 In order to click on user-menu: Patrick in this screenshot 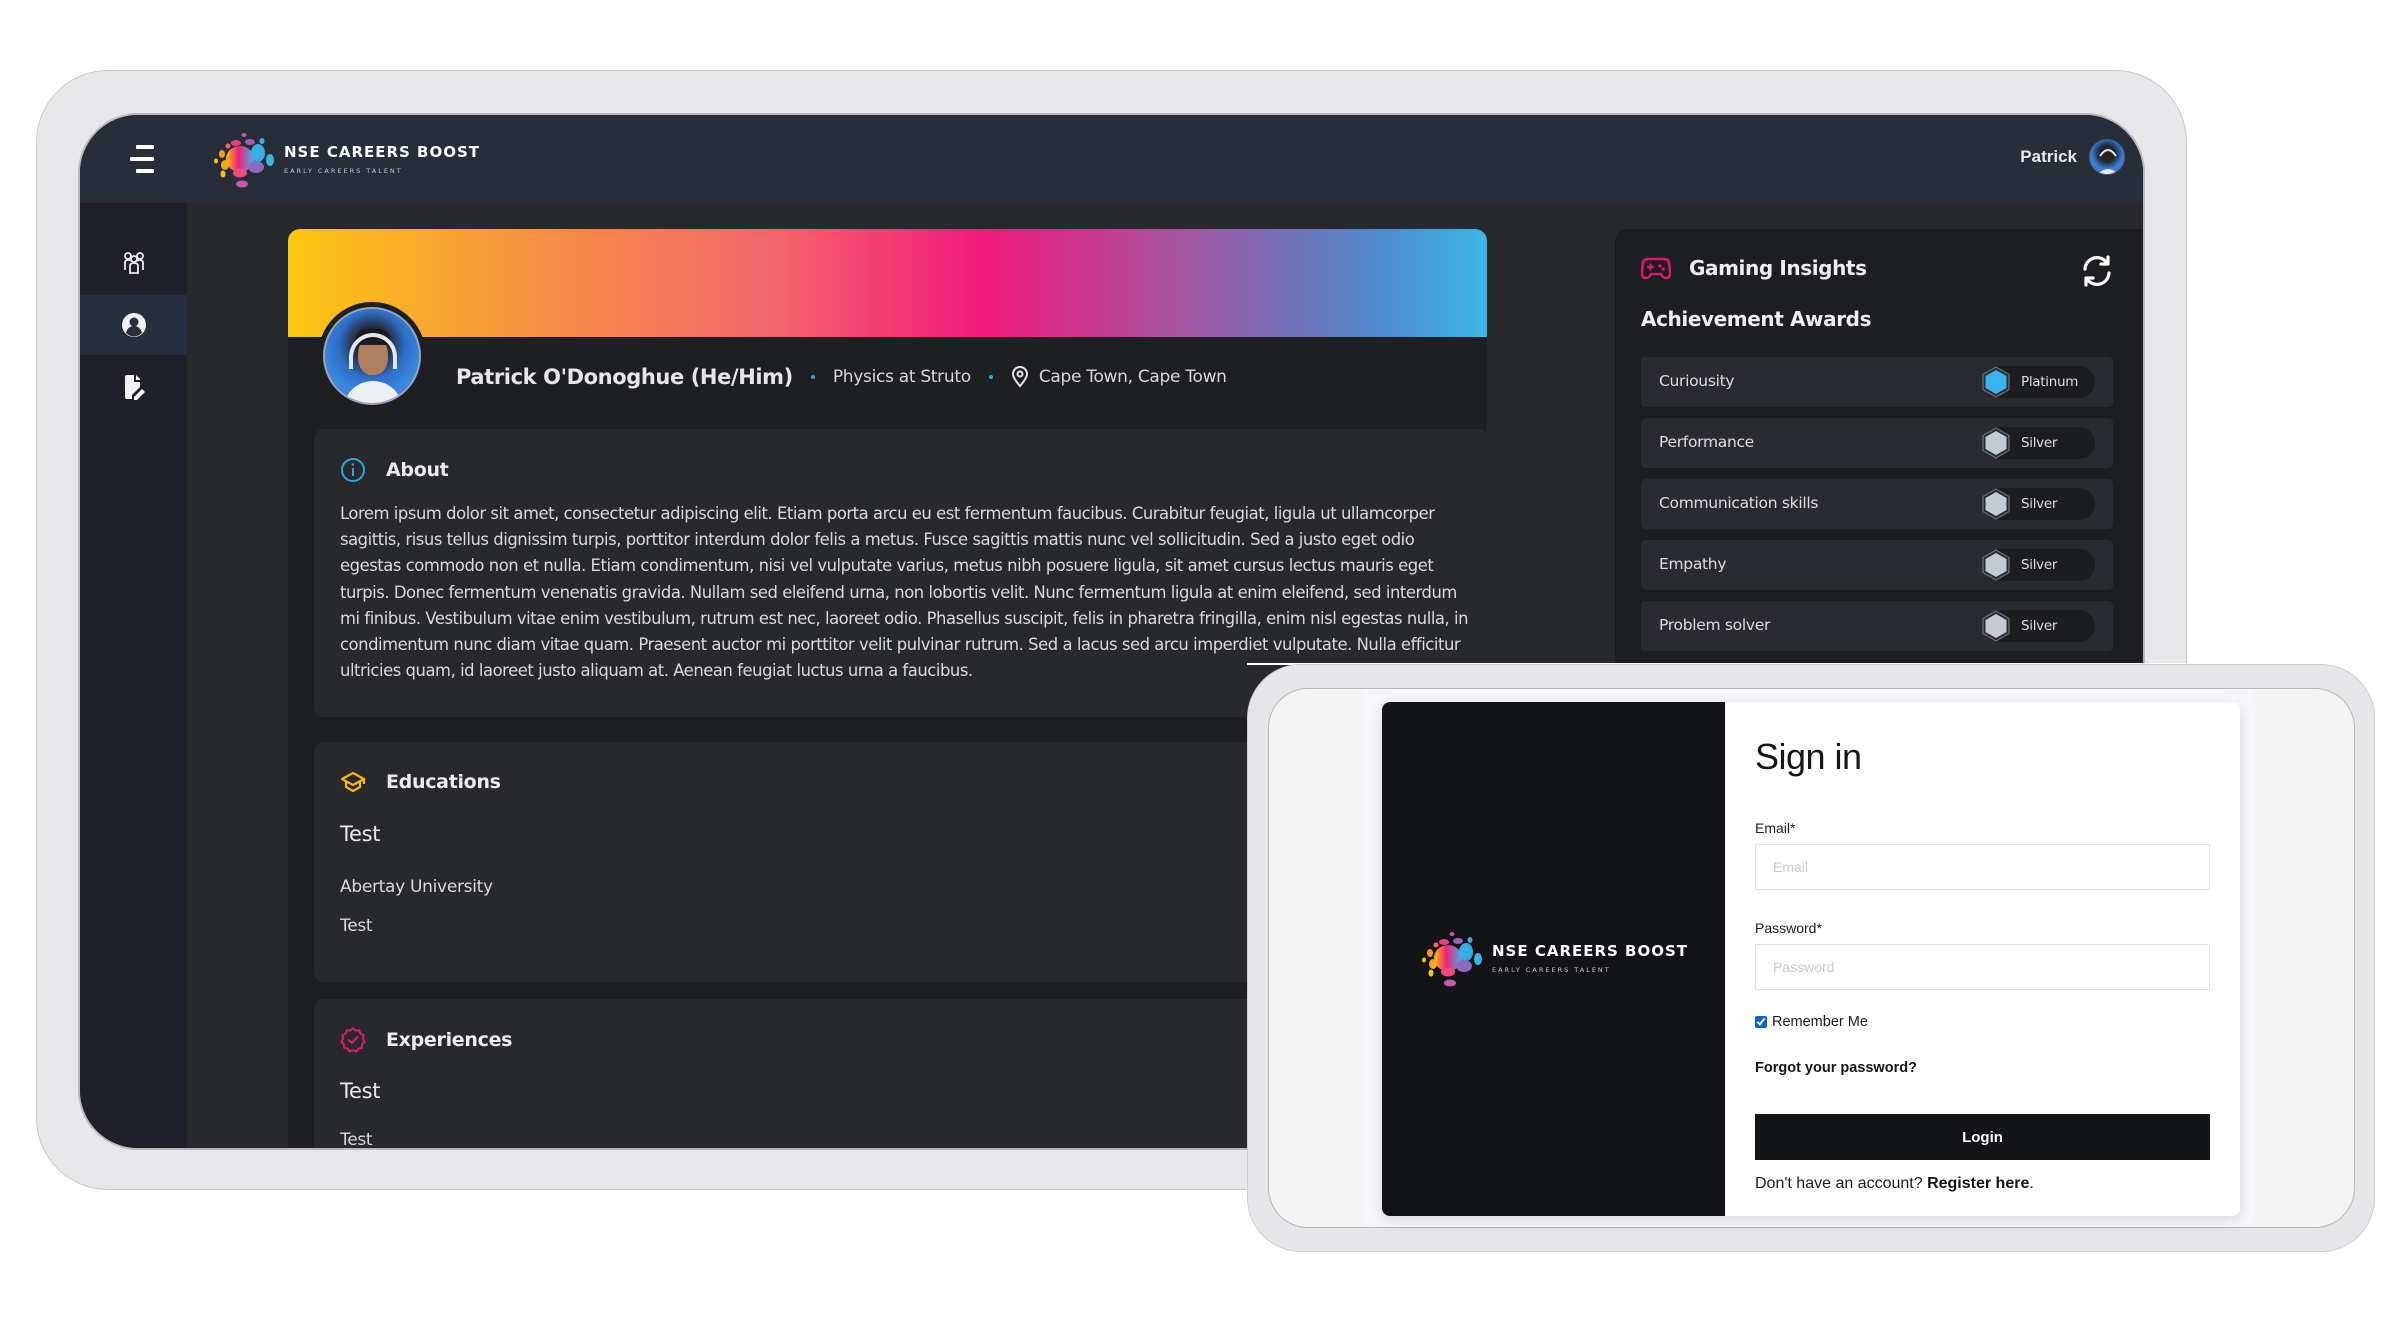, I will do `click(2072, 157)`.